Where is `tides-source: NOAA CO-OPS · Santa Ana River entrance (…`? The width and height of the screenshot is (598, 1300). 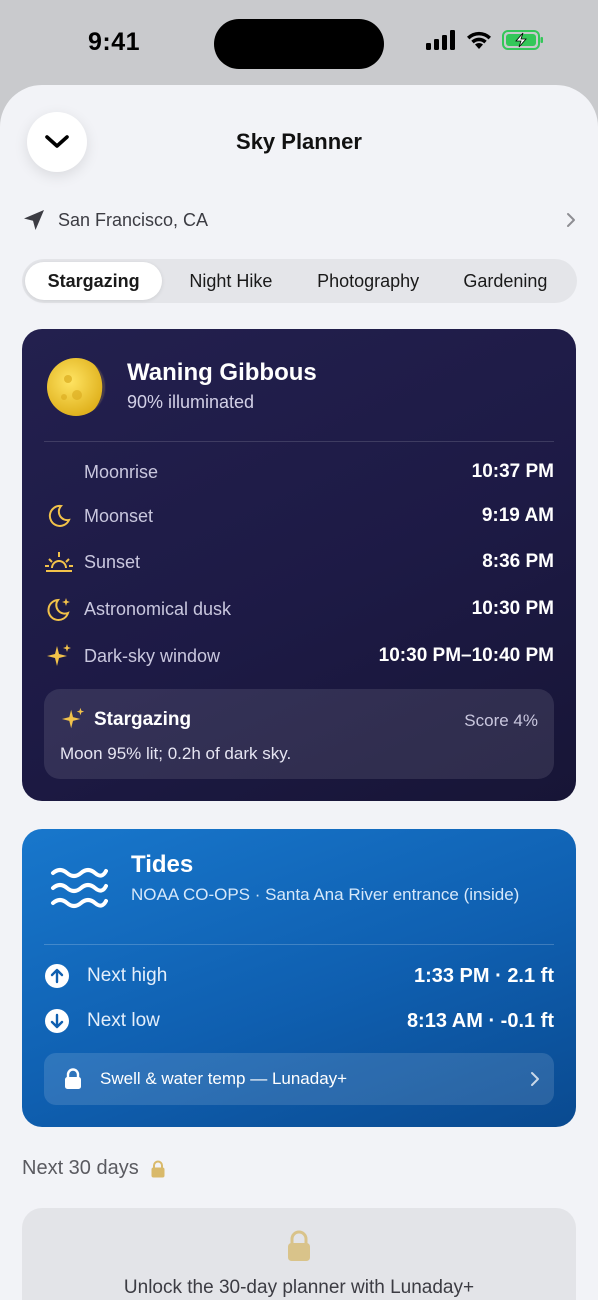 tides-source: NOAA CO-OPS · Santa Ana River entrance (… is located at coordinates (325, 894).